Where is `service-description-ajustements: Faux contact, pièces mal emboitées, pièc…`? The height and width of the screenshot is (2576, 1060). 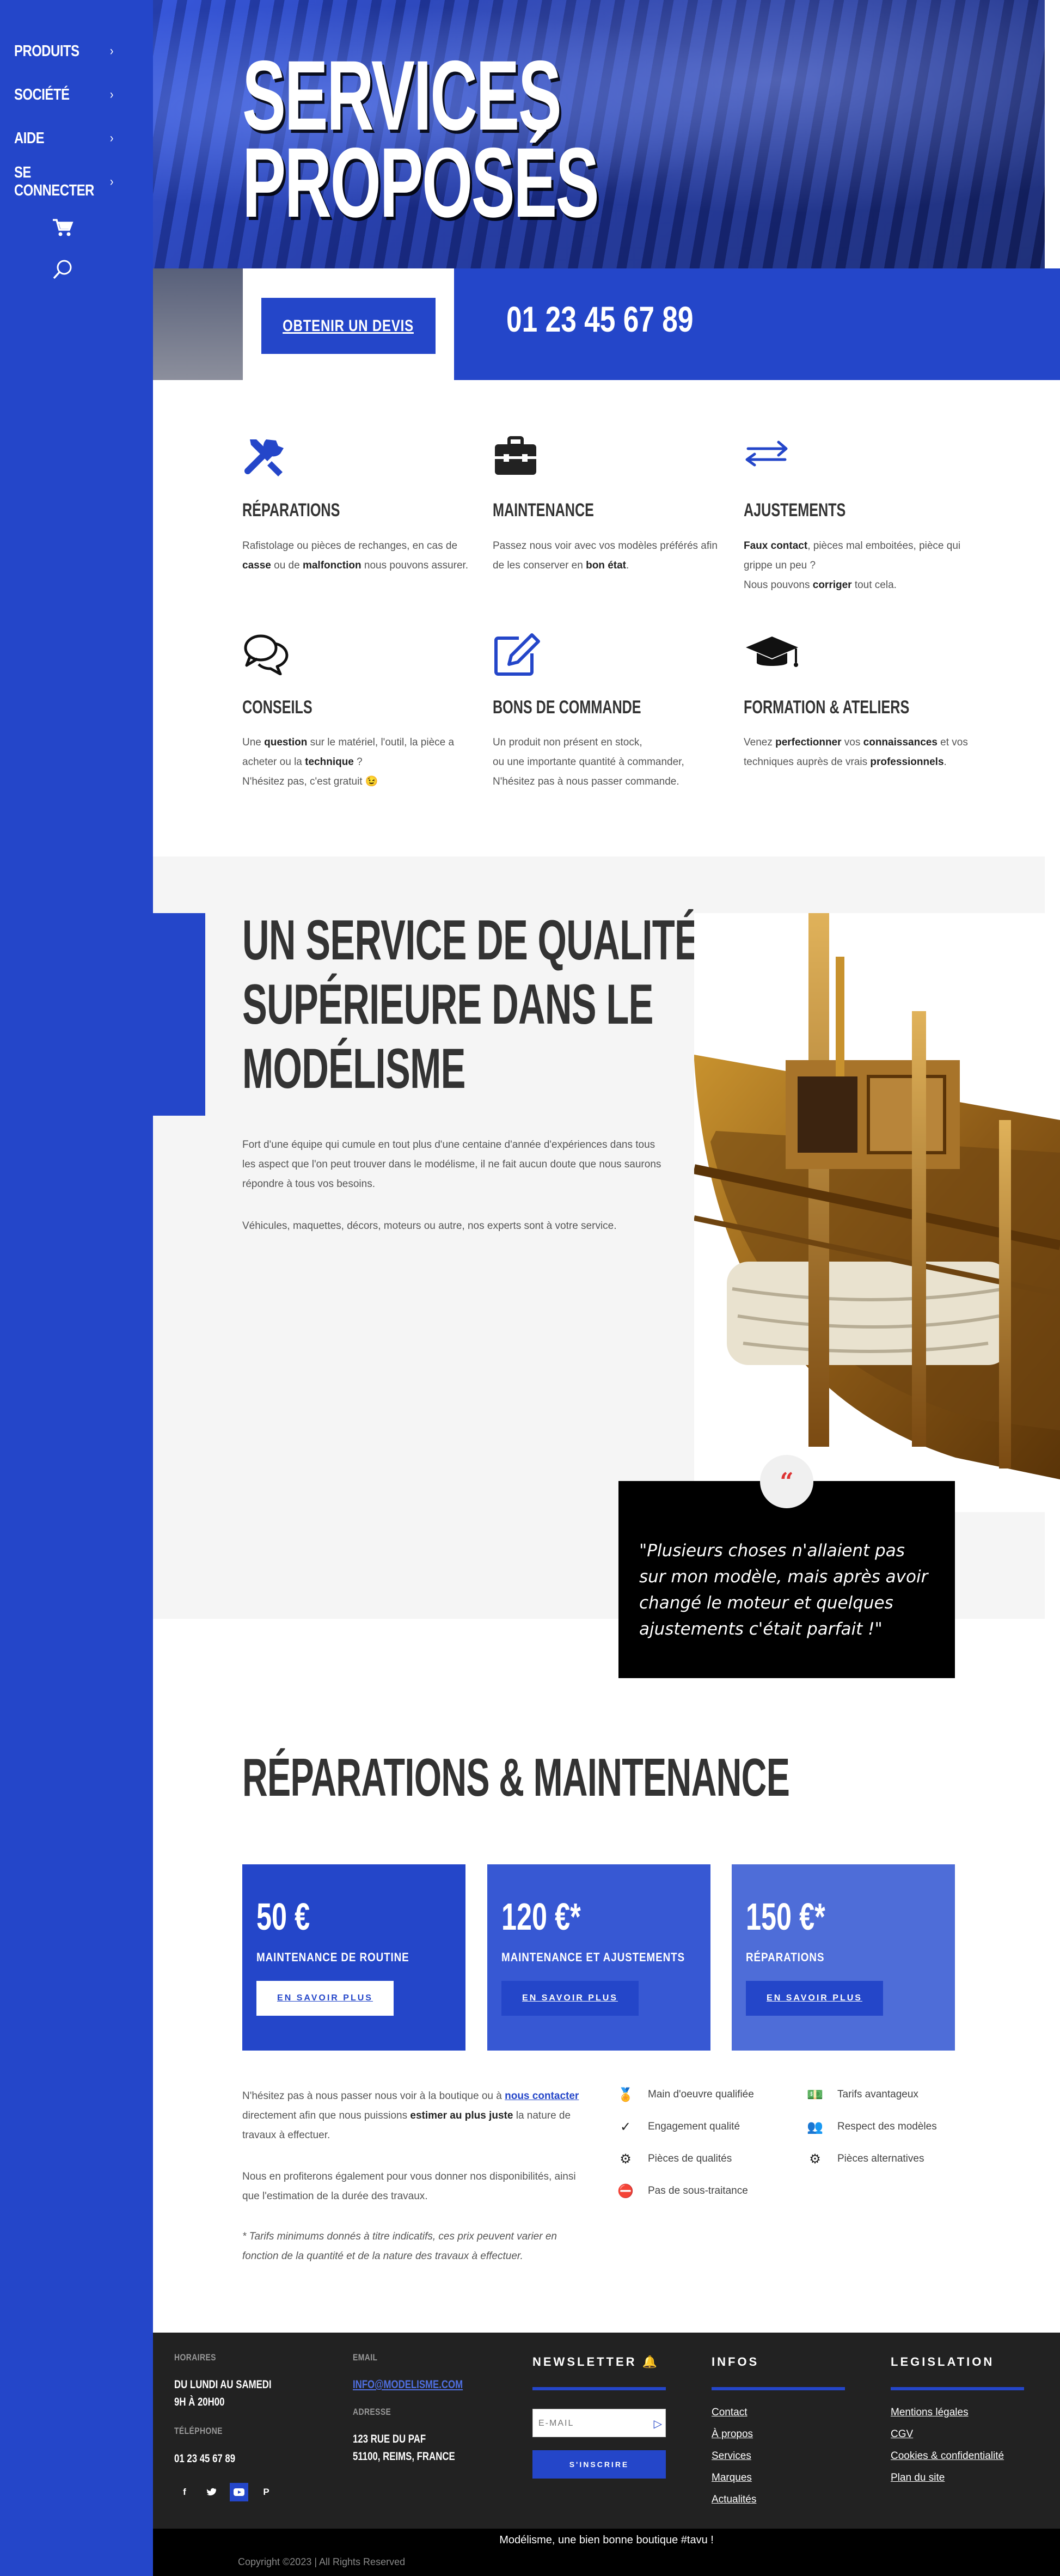
service-description-ajustements: Faux contact, pièces mal emboitées, pièc… is located at coordinates (852, 565).